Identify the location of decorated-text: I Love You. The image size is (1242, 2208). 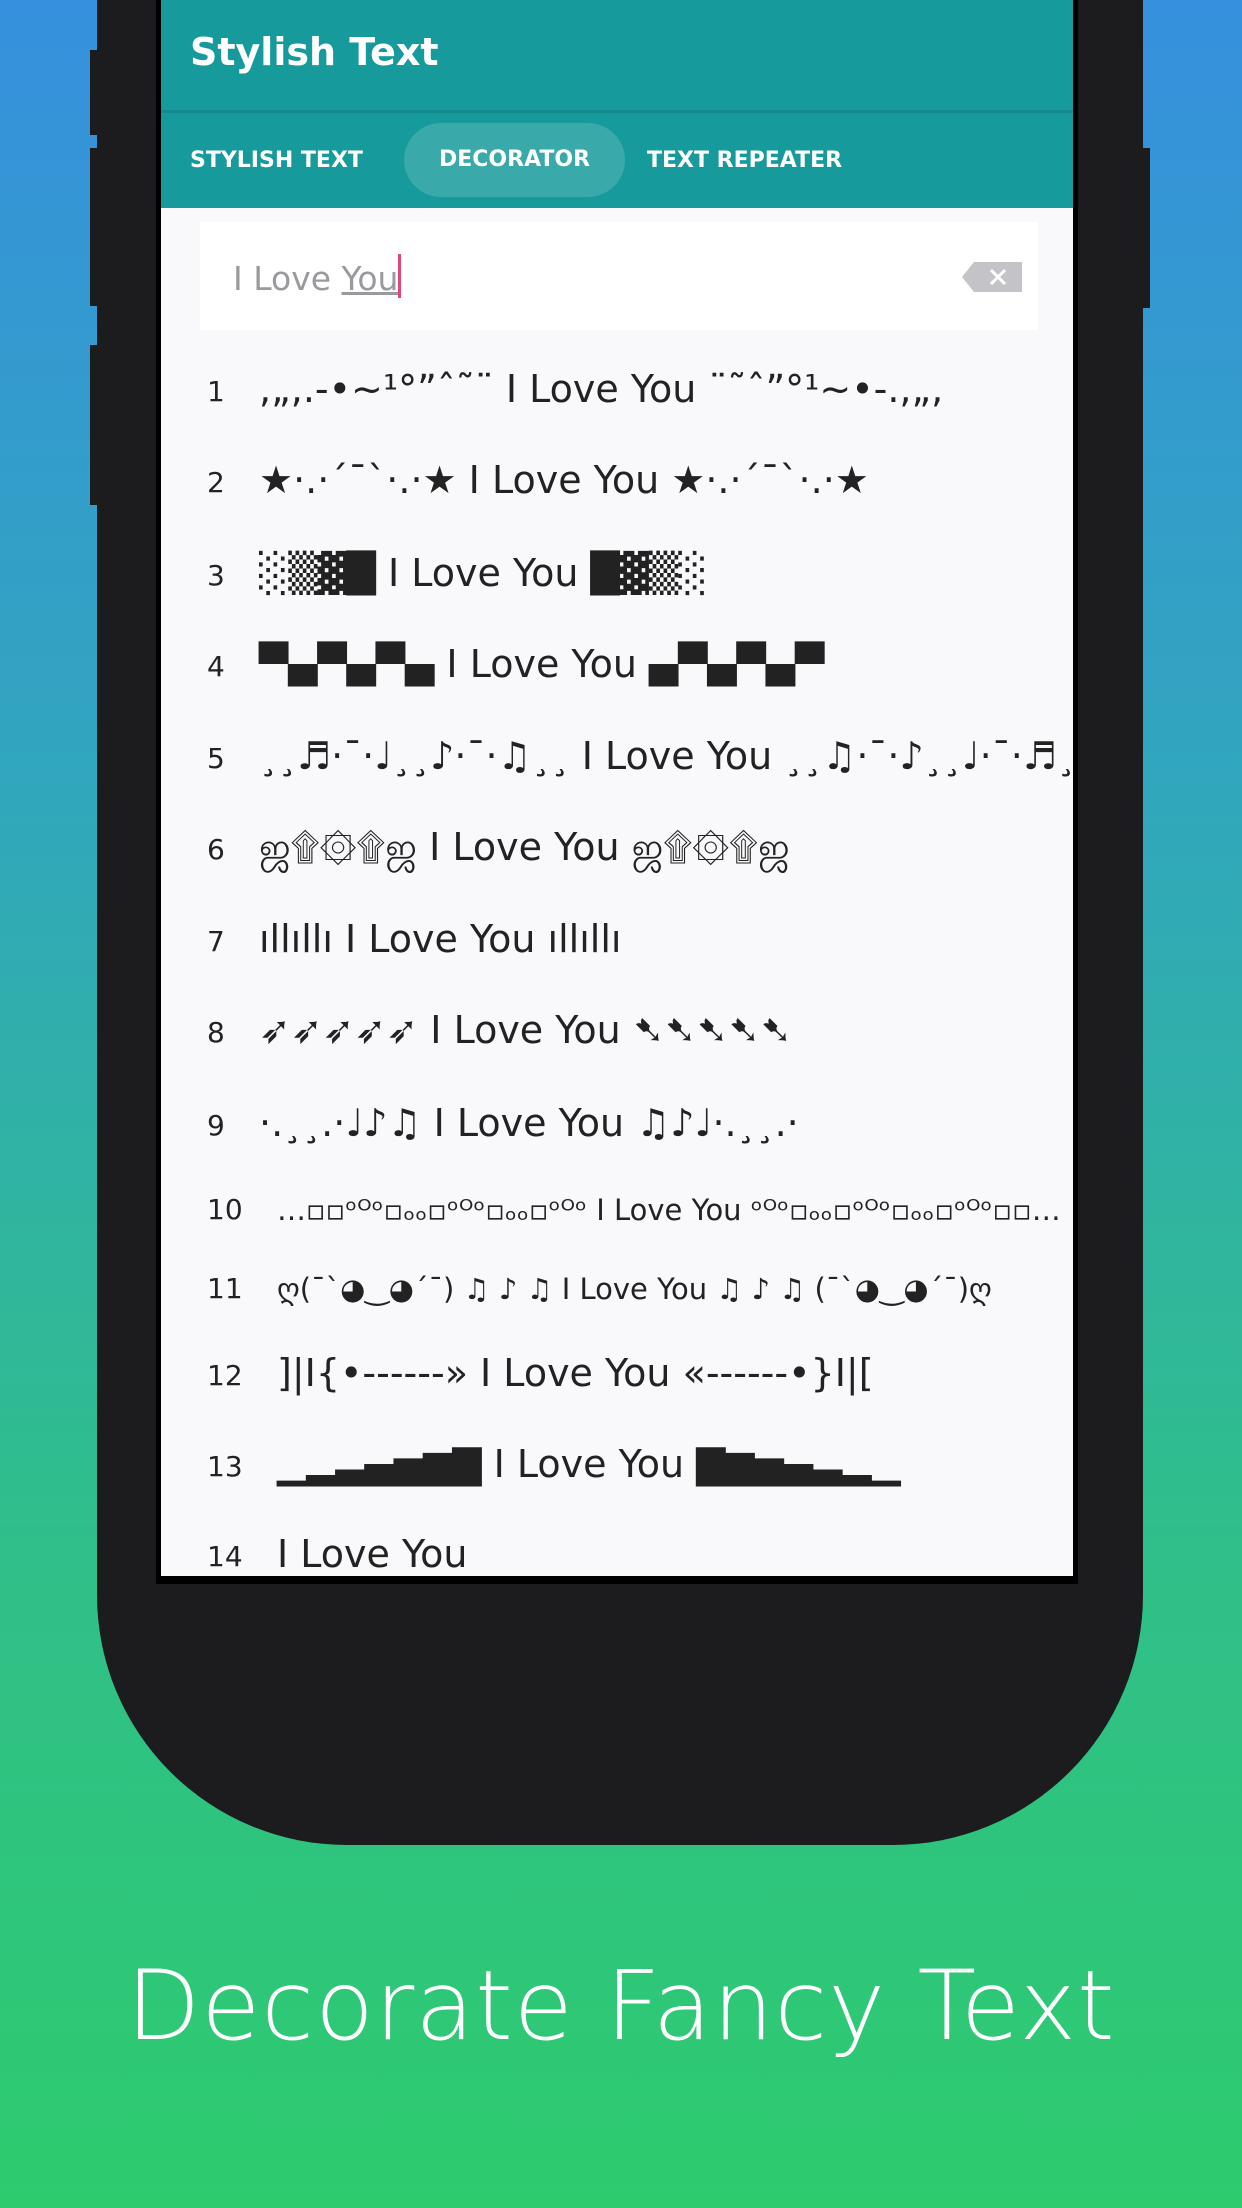
(372, 1554).